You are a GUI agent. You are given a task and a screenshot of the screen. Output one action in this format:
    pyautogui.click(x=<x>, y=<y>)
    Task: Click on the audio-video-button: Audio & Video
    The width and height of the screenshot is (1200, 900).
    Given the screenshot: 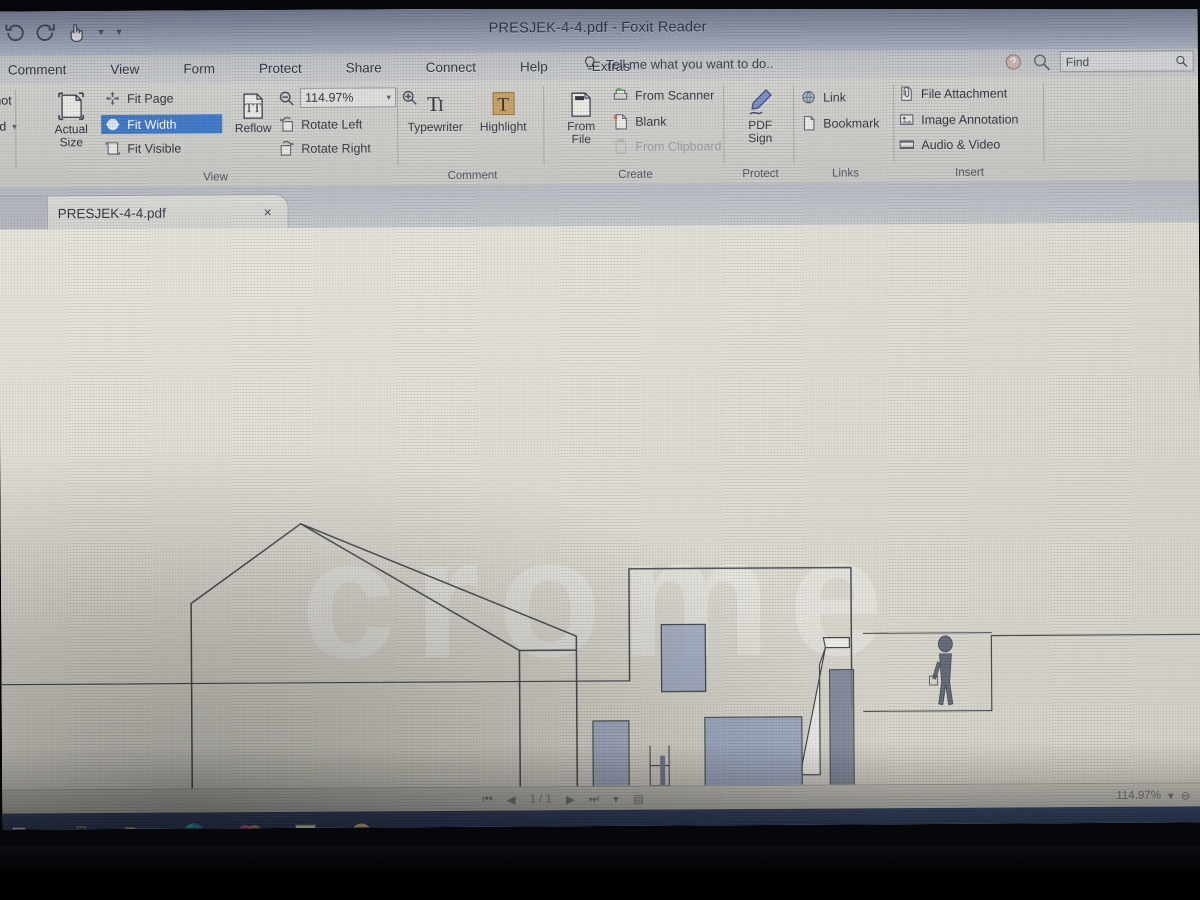 What is the action you would take?
    pyautogui.click(x=949, y=145)
    